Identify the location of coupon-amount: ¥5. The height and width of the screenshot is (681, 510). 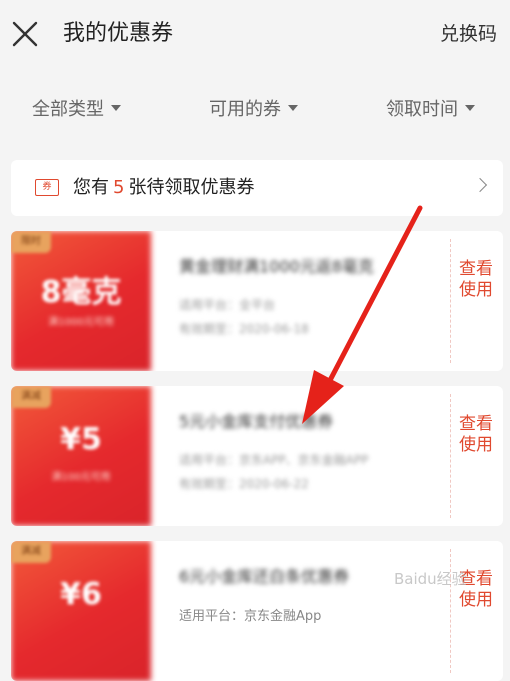
(81, 439).